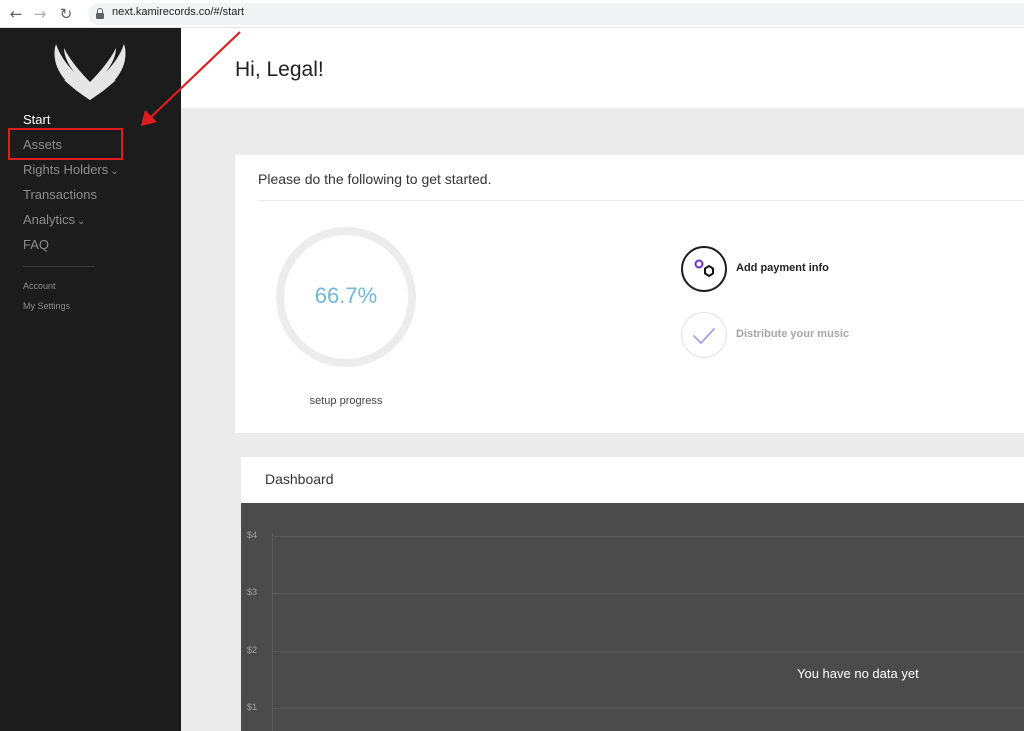 This screenshot has width=1024, height=731. What do you see at coordinates (299, 479) in the screenshot?
I see `dashboard-title: Dashboard` at bounding box center [299, 479].